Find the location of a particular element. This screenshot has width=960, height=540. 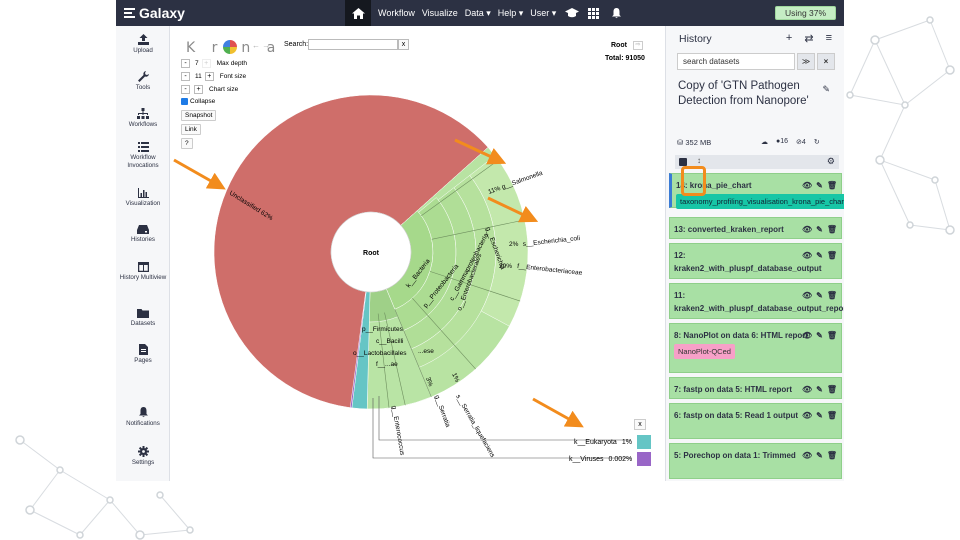

history-item-6: 6: fastp on data 5: Read 1 output 👁 ✎ 🗑 is located at coordinates (755, 421).